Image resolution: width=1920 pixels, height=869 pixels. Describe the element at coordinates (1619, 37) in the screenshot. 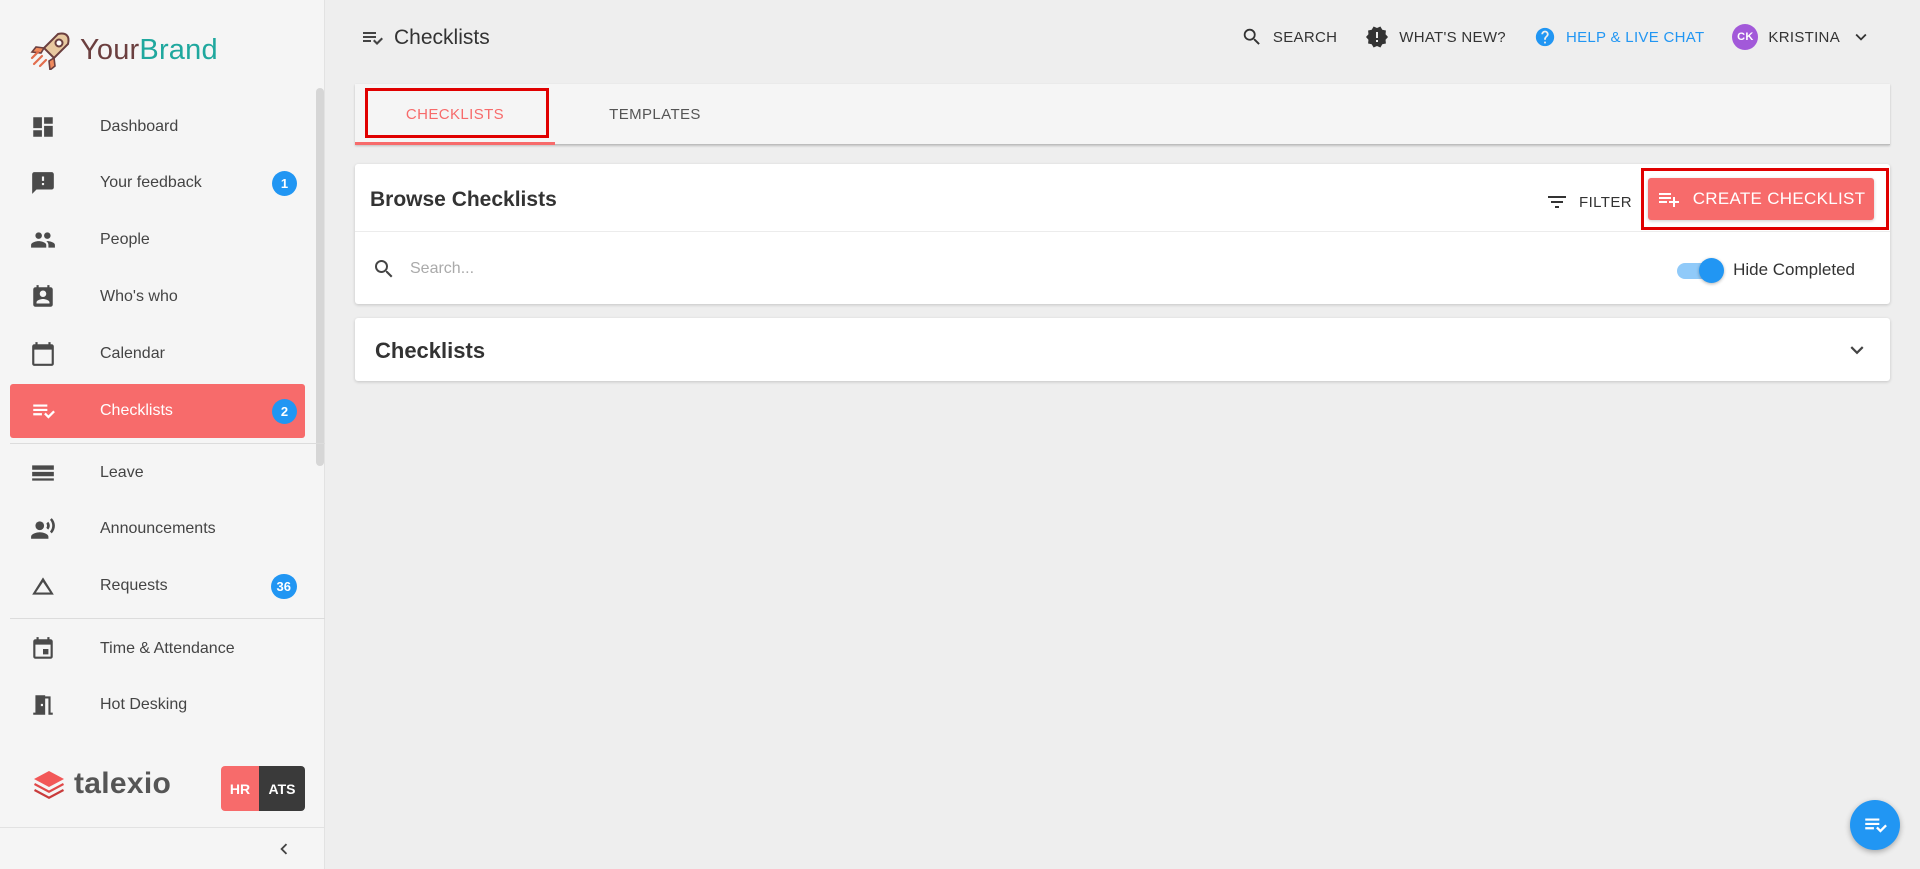

I see `help-live-chat-button: HELP & LIVE CHAT` at that location.